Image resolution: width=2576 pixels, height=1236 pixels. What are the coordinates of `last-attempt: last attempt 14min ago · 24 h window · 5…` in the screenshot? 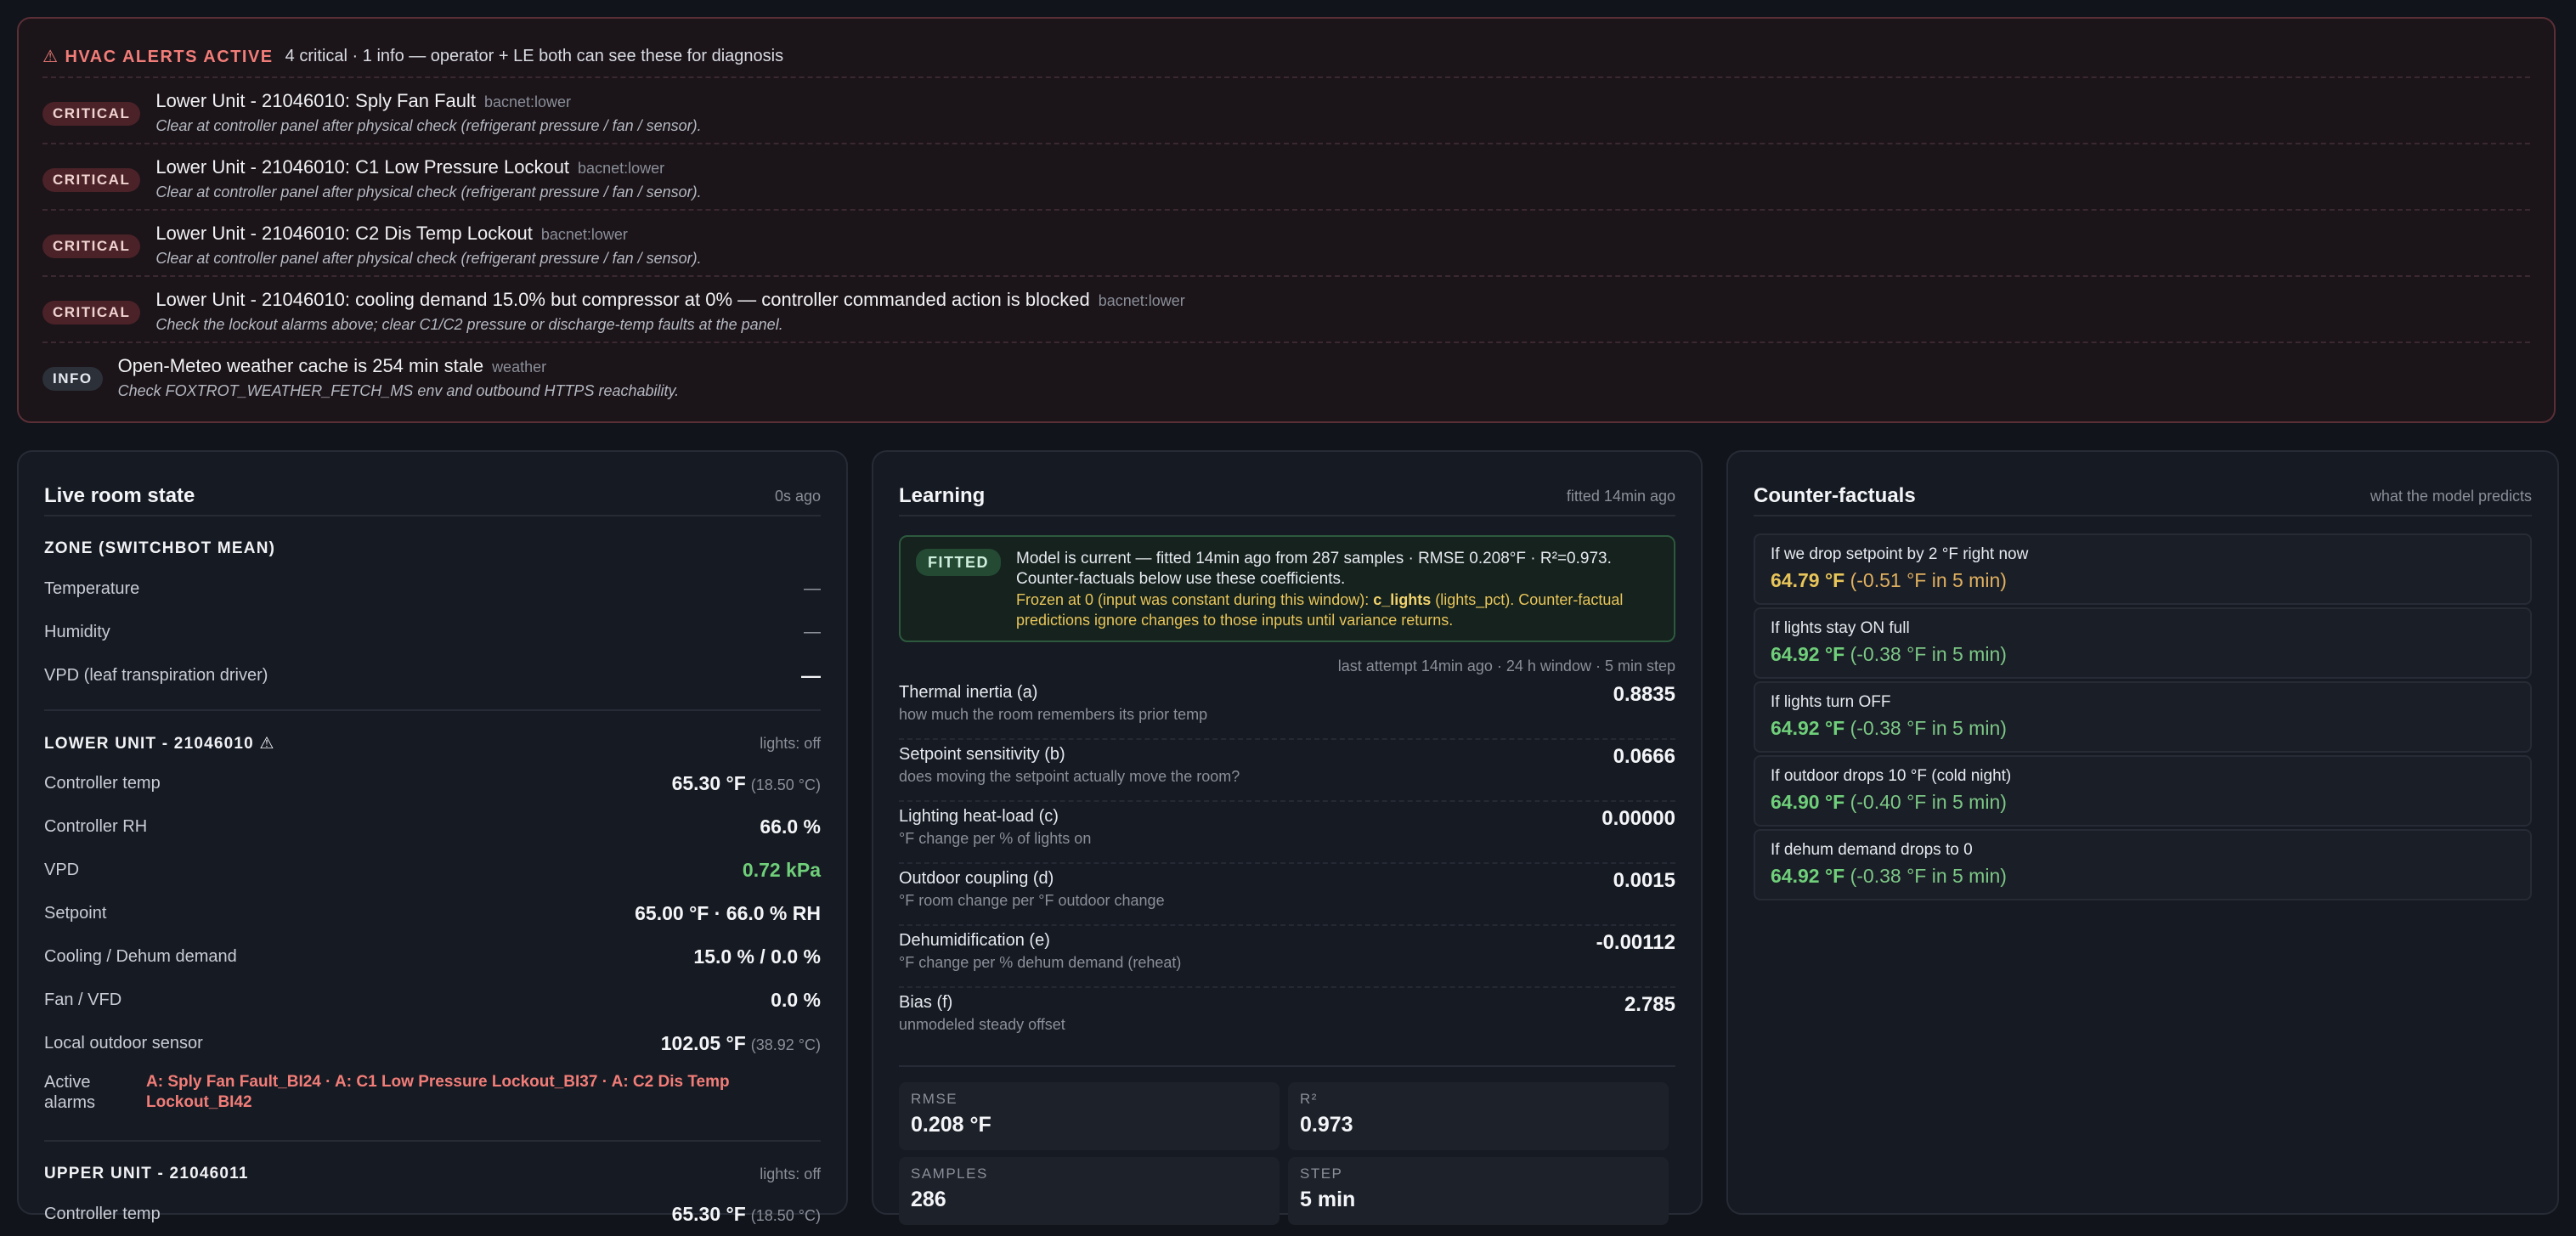 It's located at (1506, 666).